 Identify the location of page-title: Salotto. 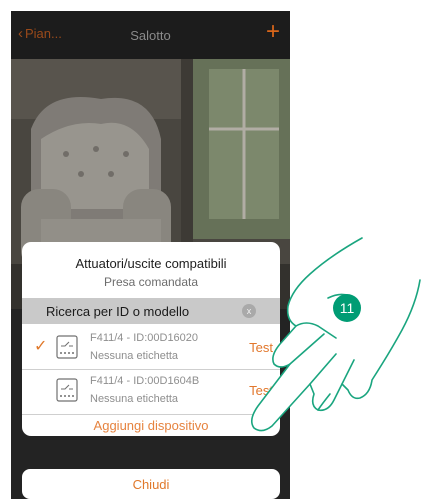
(150, 35).